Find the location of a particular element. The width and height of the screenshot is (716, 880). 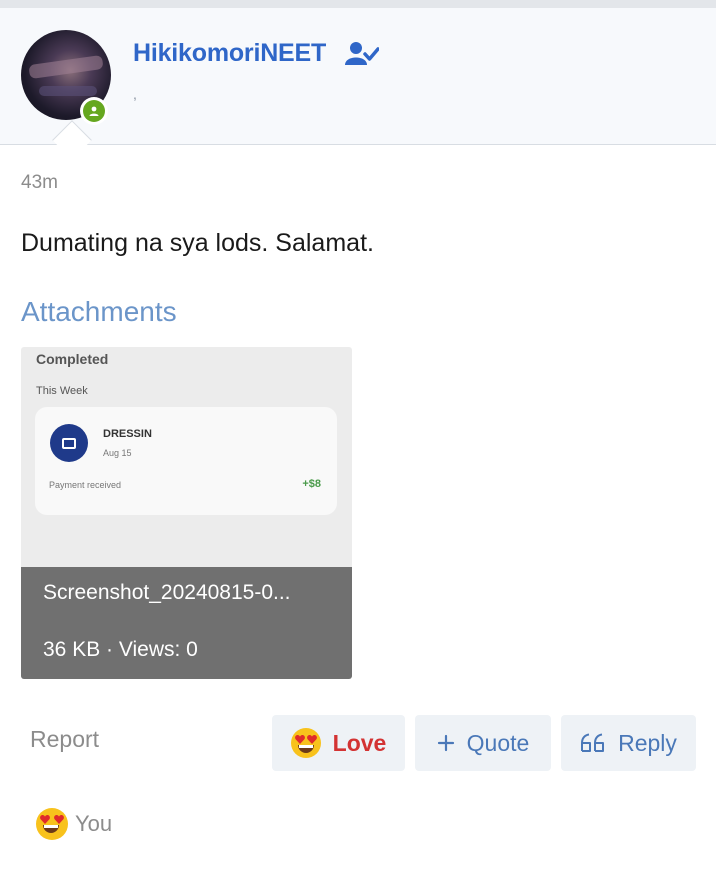

report-link: Report is located at coordinates (64, 739).